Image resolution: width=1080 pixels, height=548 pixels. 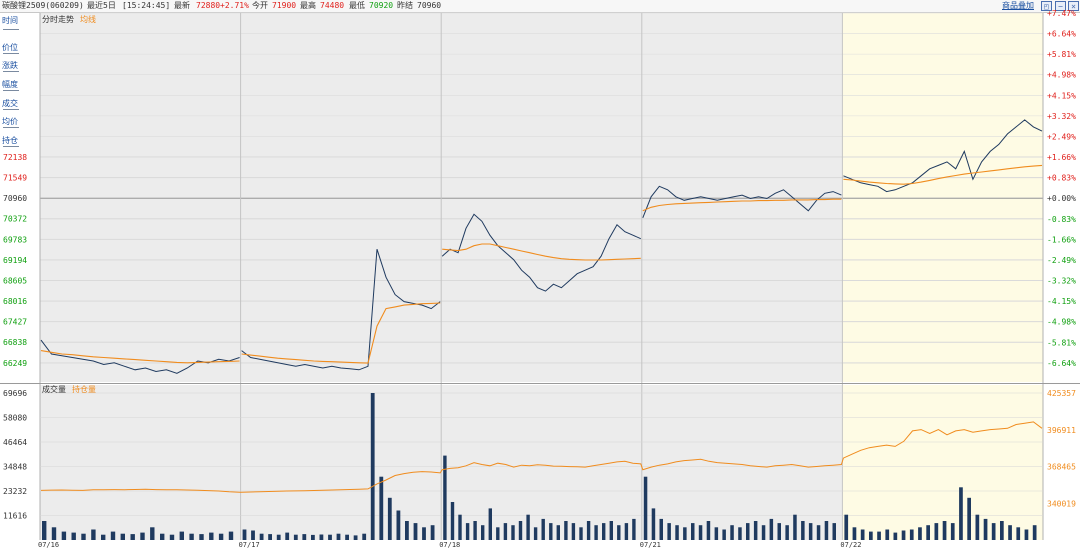 What do you see at coordinates (1061, 136) in the screenshot?
I see `right-axis-tick-label: +2.49%` at bounding box center [1061, 136].